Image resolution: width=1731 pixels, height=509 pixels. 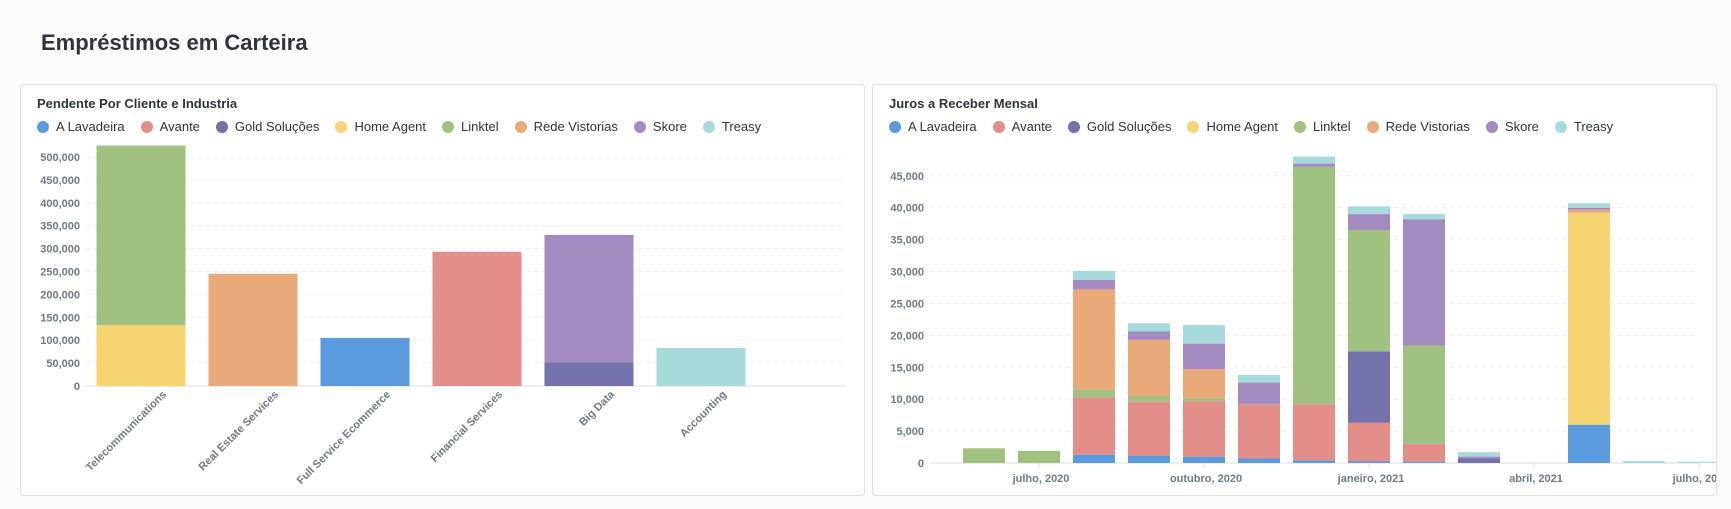 What do you see at coordinates (597, 408) in the screenshot?
I see `x-tick-label: Big Data` at bounding box center [597, 408].